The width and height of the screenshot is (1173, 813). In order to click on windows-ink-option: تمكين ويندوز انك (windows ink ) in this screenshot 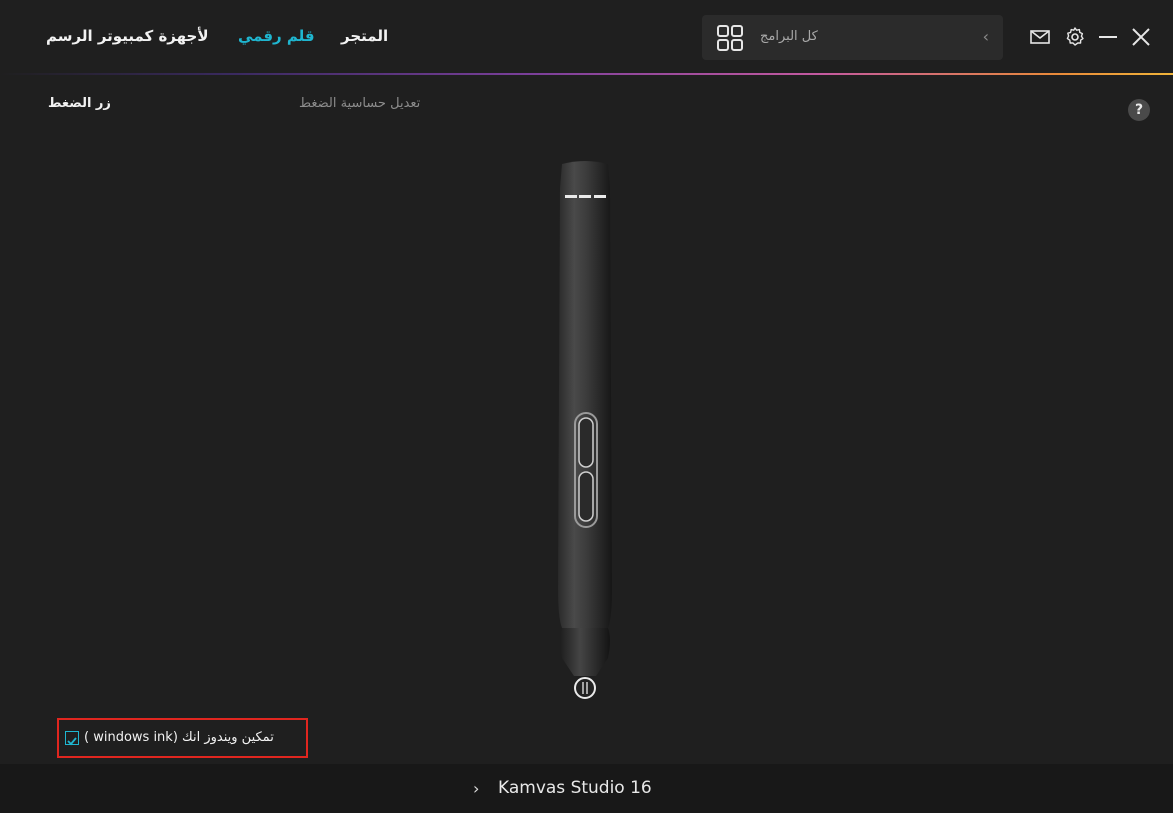, I will do `click(182, 738)`.